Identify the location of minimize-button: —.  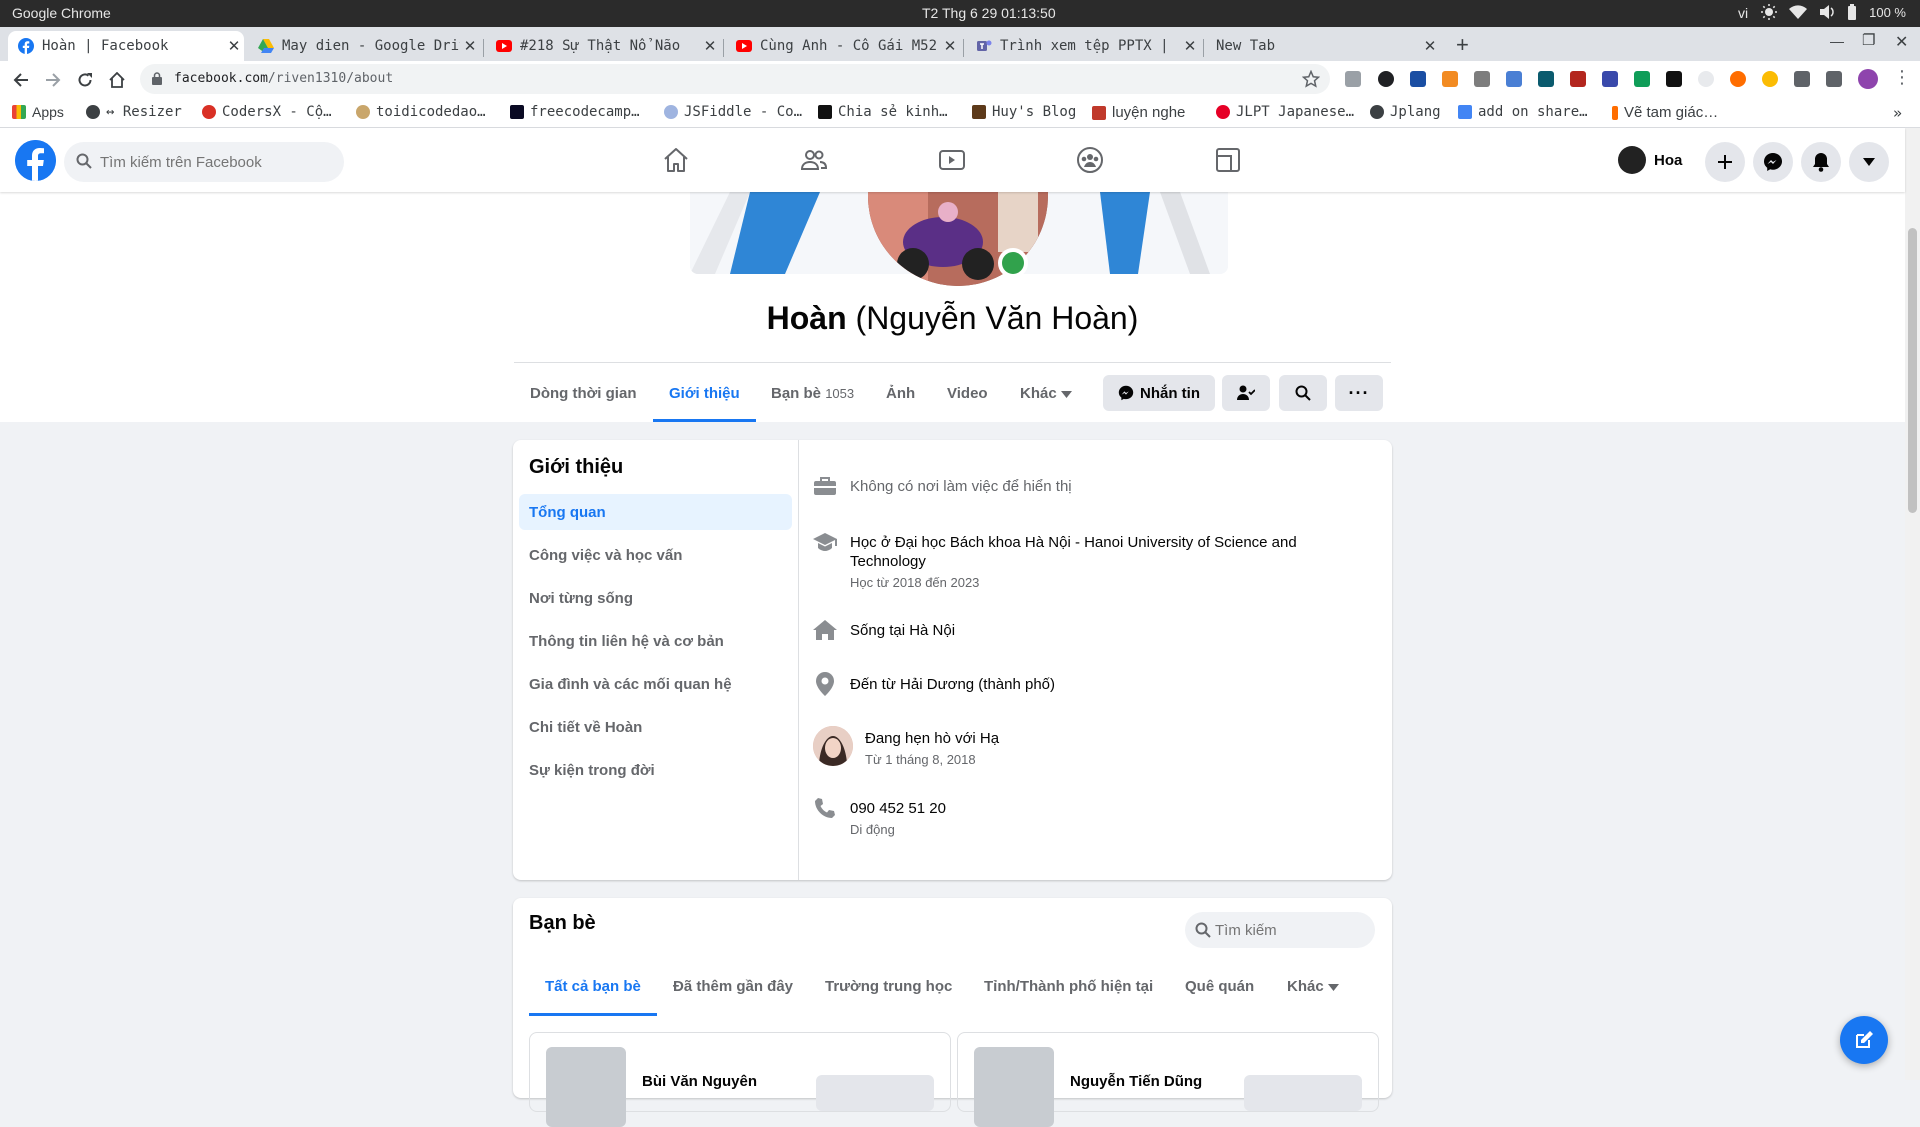
(1837, 41).